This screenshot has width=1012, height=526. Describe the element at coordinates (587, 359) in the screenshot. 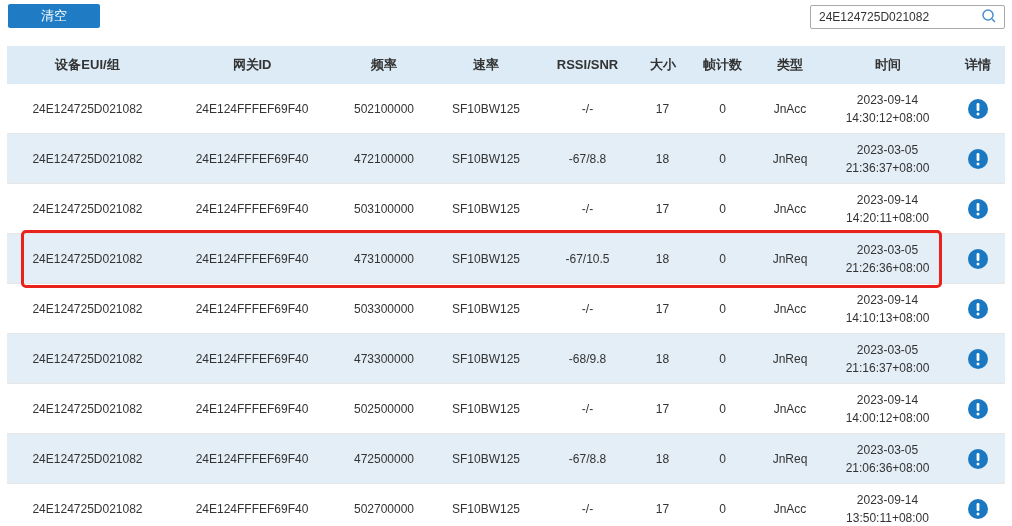

I see `table-cell-text: -68/9.8` at that location.